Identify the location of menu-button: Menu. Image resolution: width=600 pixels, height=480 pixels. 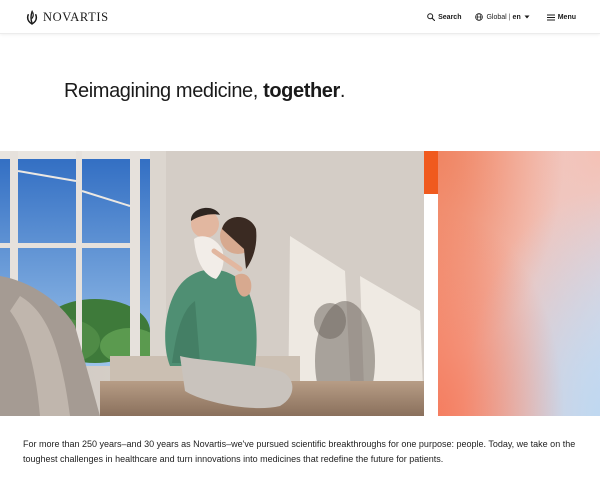
(561, 17).